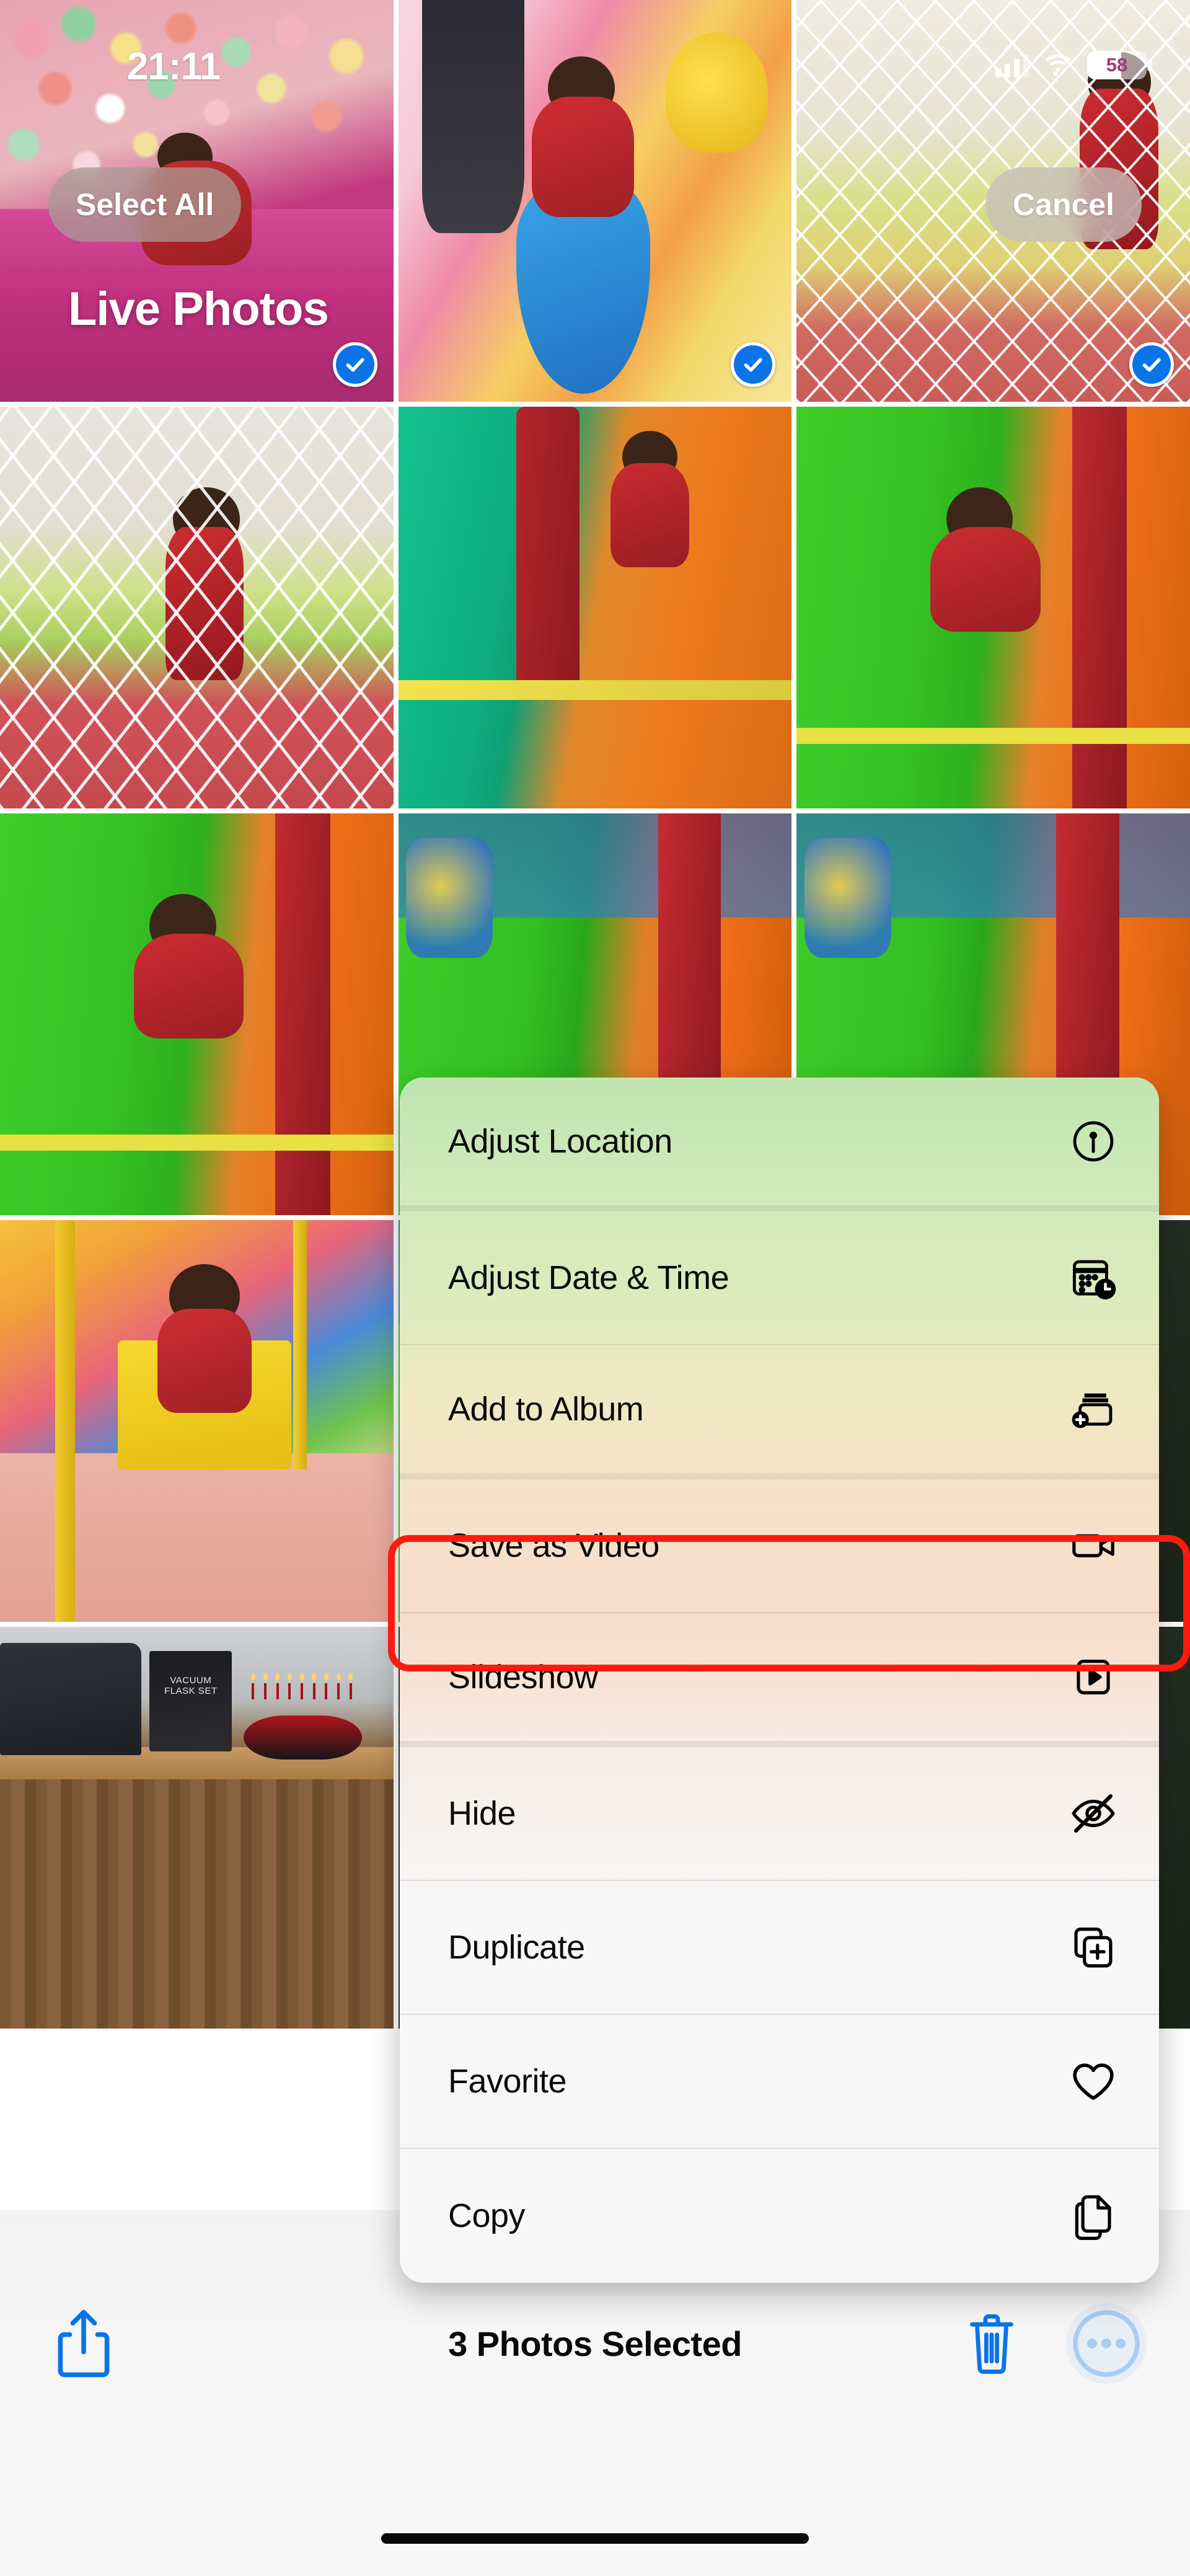 The width and height of the screenshot is (1190, 2576). I want to click on photo-thumbnail: VACUUM FLASK SET, so click(197, 1828).